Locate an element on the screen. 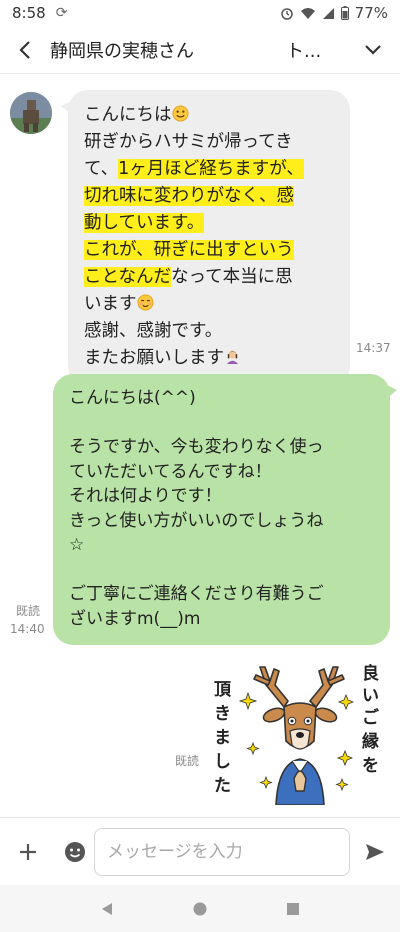 The width and height of the screenshot is (400, 932). nav-back-button is located at coordinates (107, 909).